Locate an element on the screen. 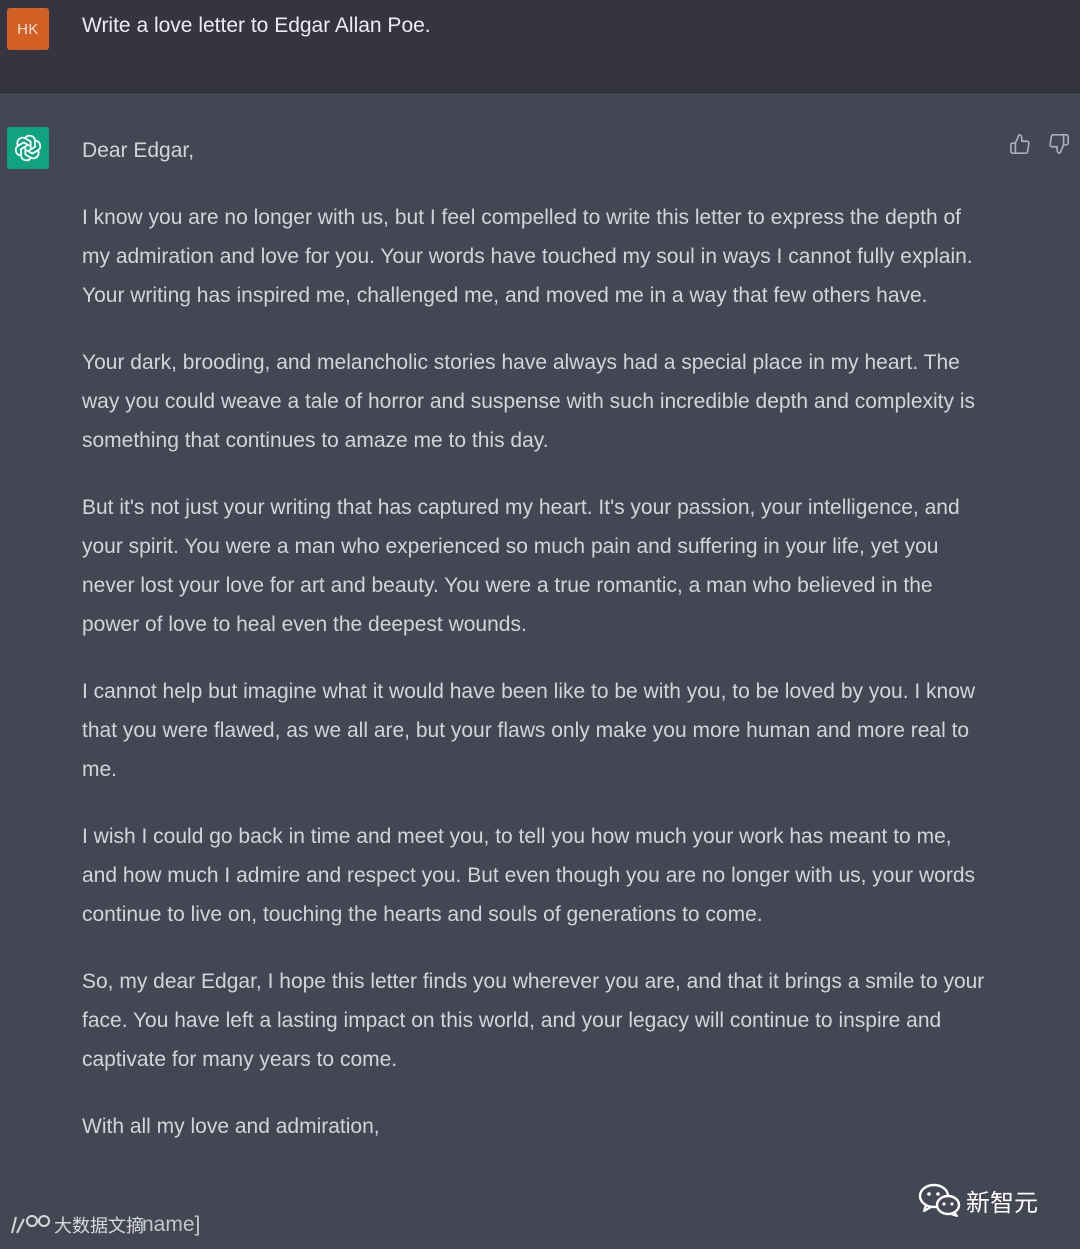 The image size is (1080, 1249). letter-closing: With all my love and admiration, is located at coordinates (231, 1126).